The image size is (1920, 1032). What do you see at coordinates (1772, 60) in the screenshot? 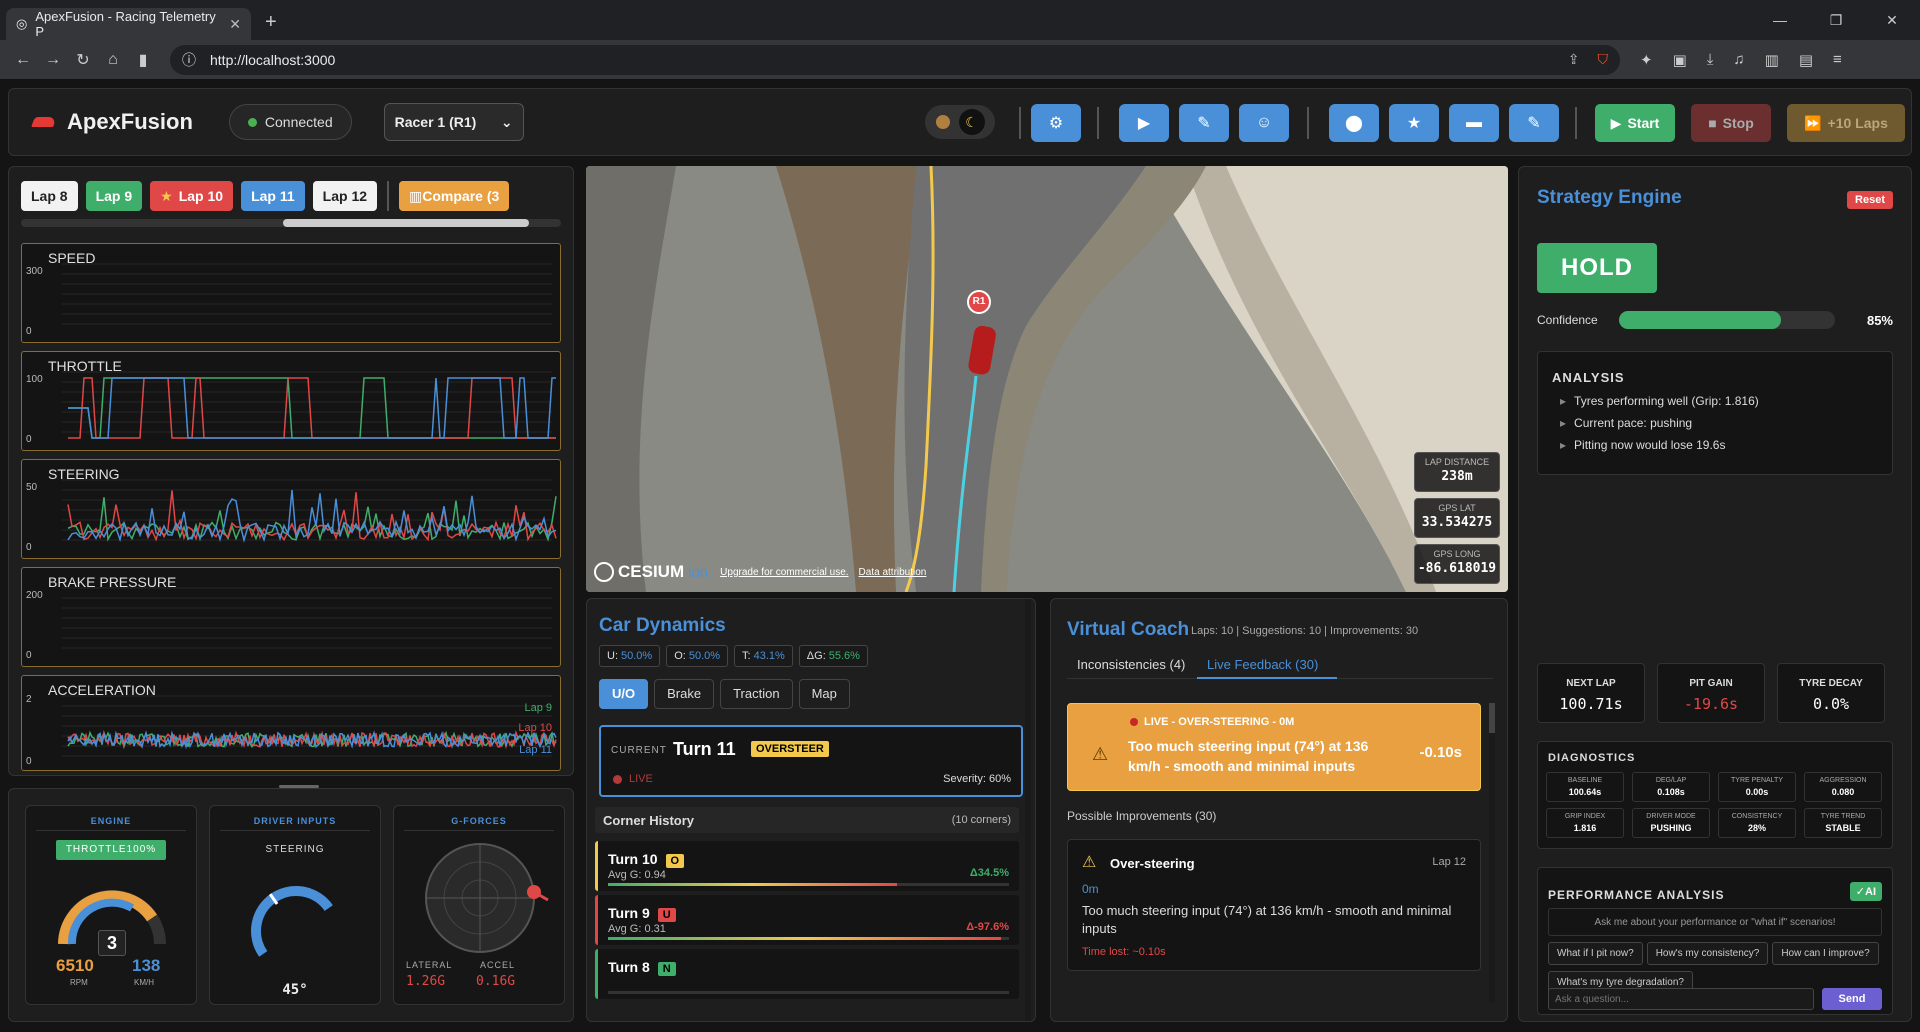
I see `sidebar-icon: ▥` at bounding box center [1772, 60].